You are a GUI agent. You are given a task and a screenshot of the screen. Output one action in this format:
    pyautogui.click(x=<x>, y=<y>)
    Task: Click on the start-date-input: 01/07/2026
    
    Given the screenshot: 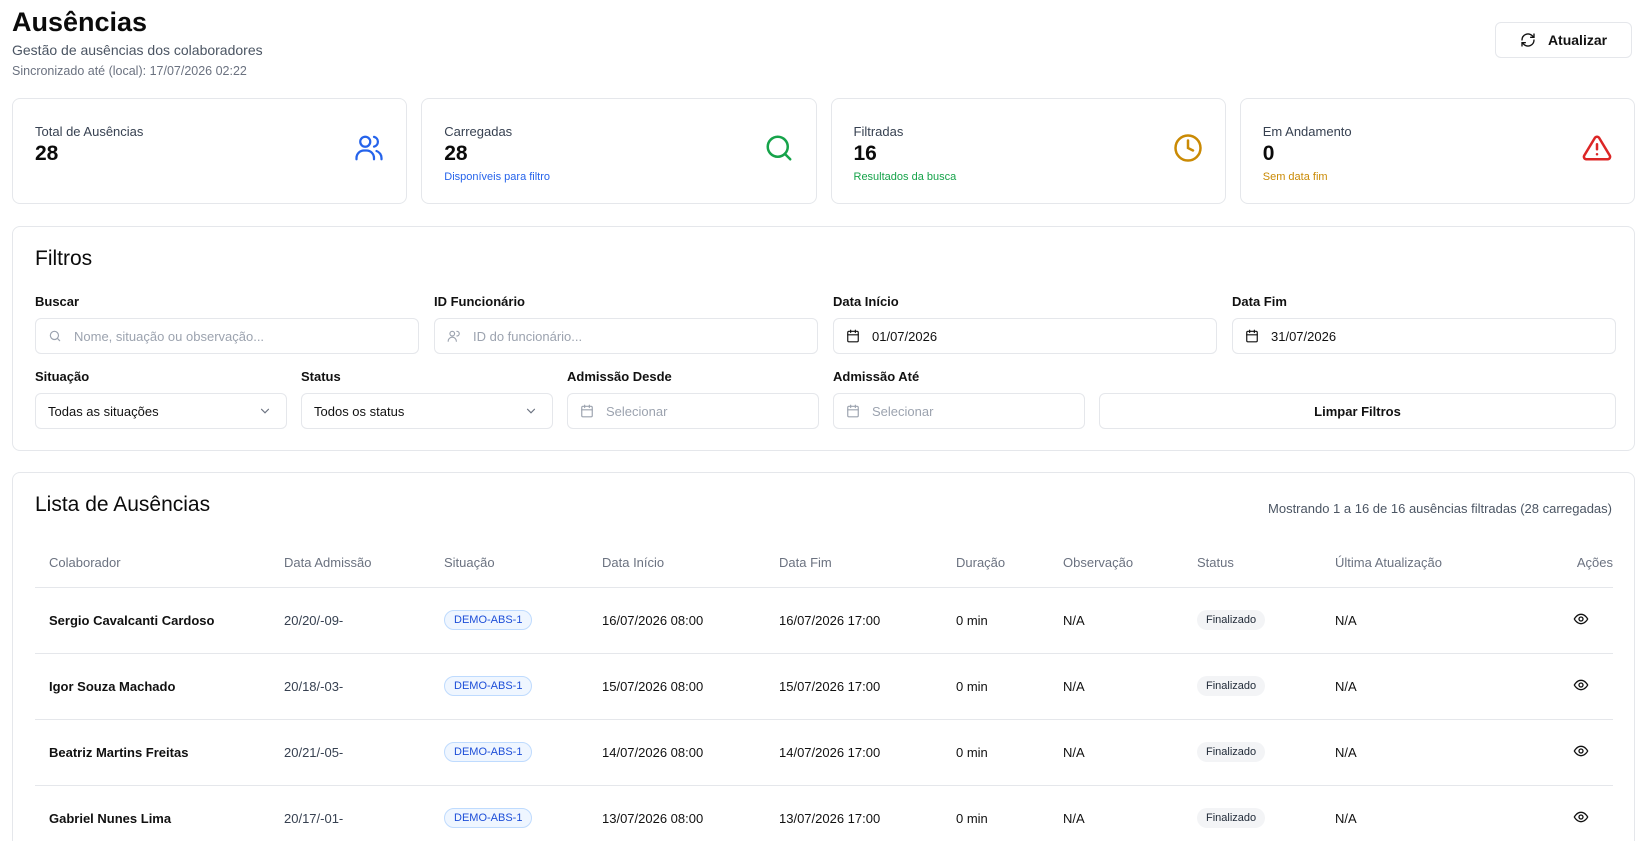 What is the action you would take?
    pyautogui.click(x=1025, y=336)
    